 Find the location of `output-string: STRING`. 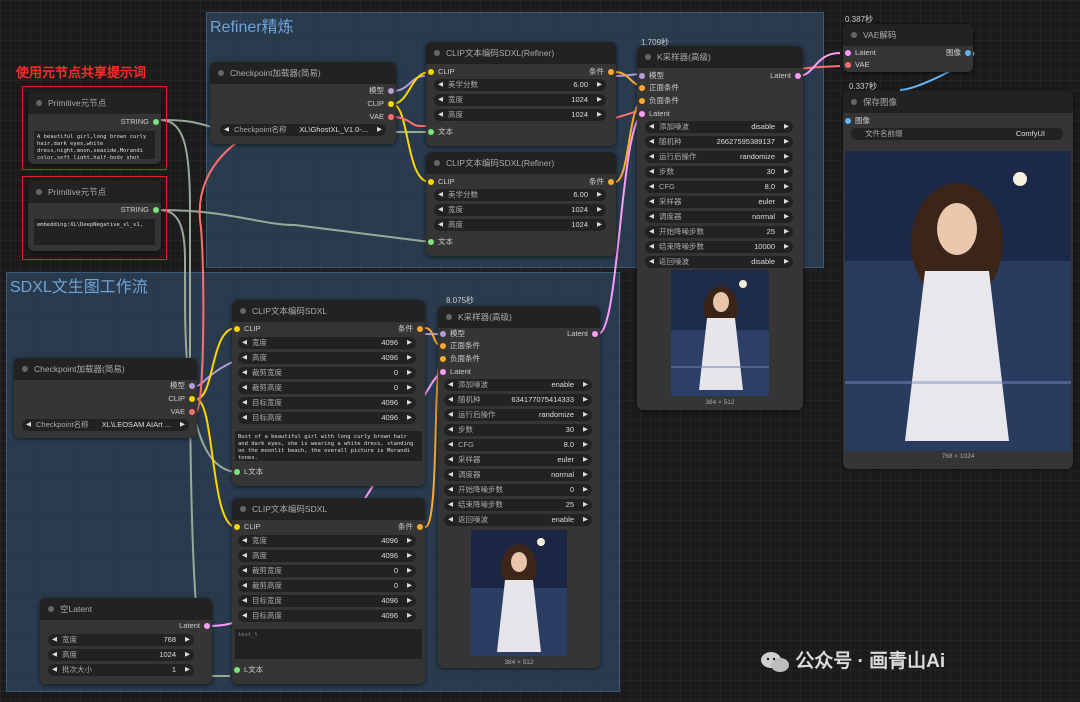

output-string: STRING is located at coordinates (140, 122).